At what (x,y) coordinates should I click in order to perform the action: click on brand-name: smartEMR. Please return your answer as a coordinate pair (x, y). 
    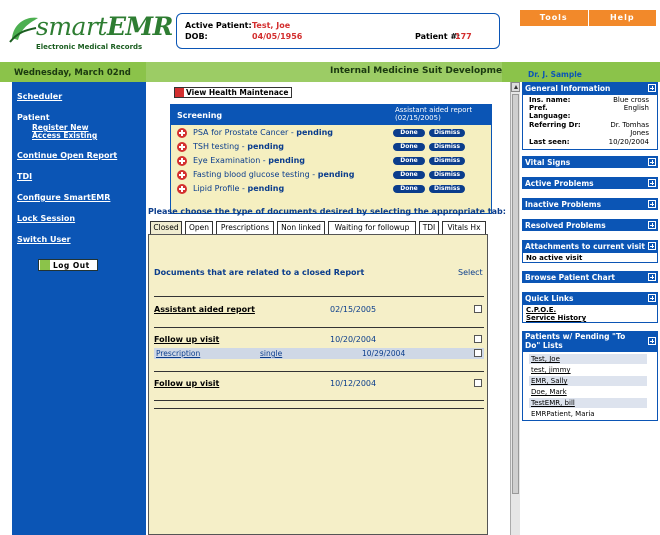
    Looking at the image, I should click on (104, 26).